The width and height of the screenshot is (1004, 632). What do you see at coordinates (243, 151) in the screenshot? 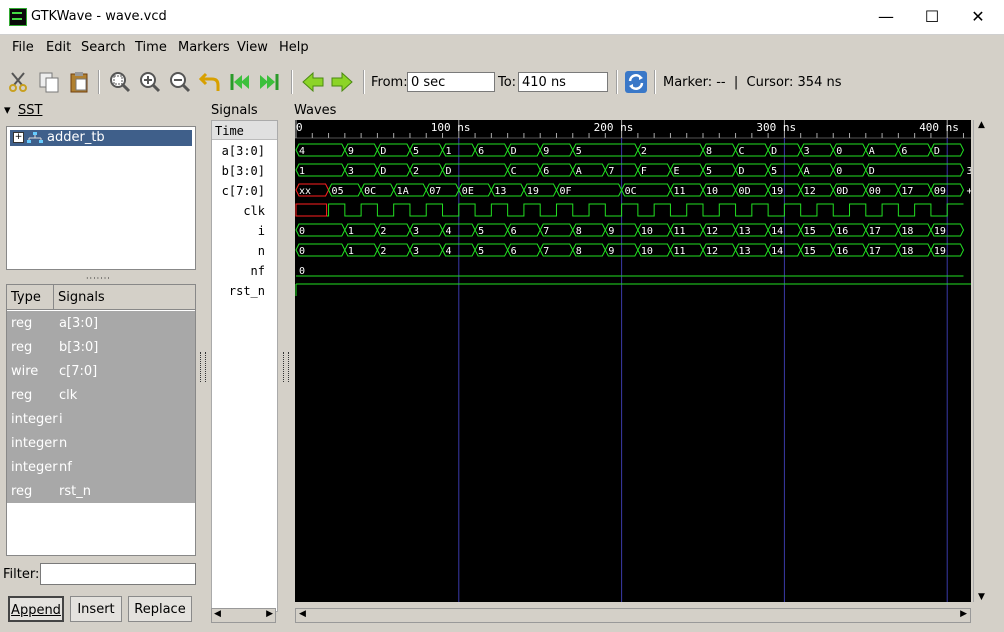
I see `signal-name: a[3:0]` at bounding box center [243, 151].